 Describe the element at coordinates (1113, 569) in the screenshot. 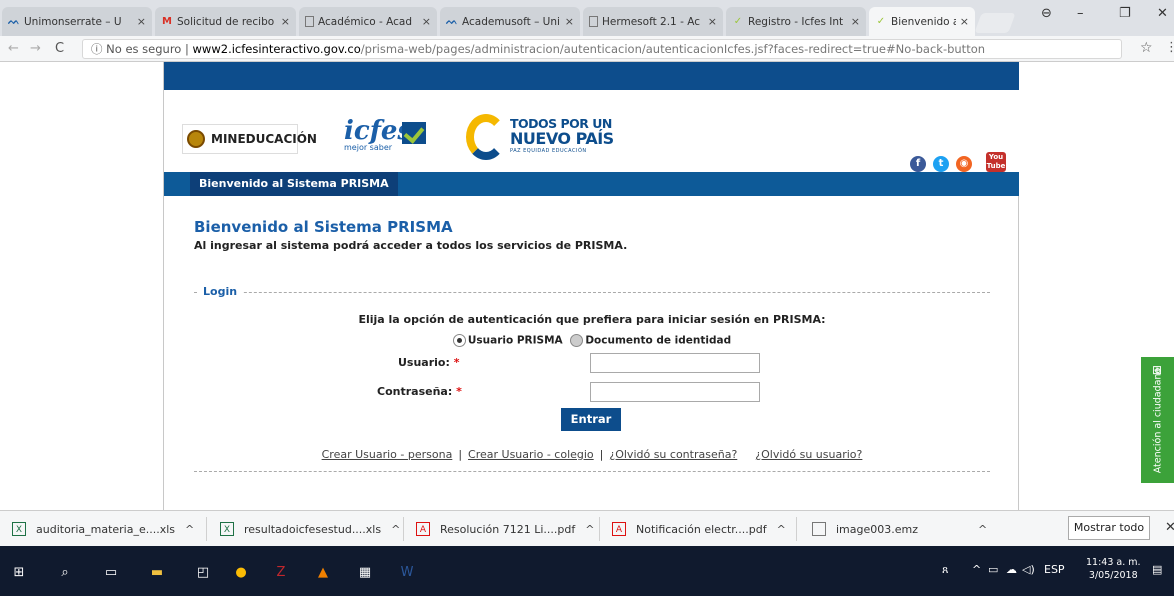

I see `clock: 11:43 a. m. 3/05/2018` at that location.